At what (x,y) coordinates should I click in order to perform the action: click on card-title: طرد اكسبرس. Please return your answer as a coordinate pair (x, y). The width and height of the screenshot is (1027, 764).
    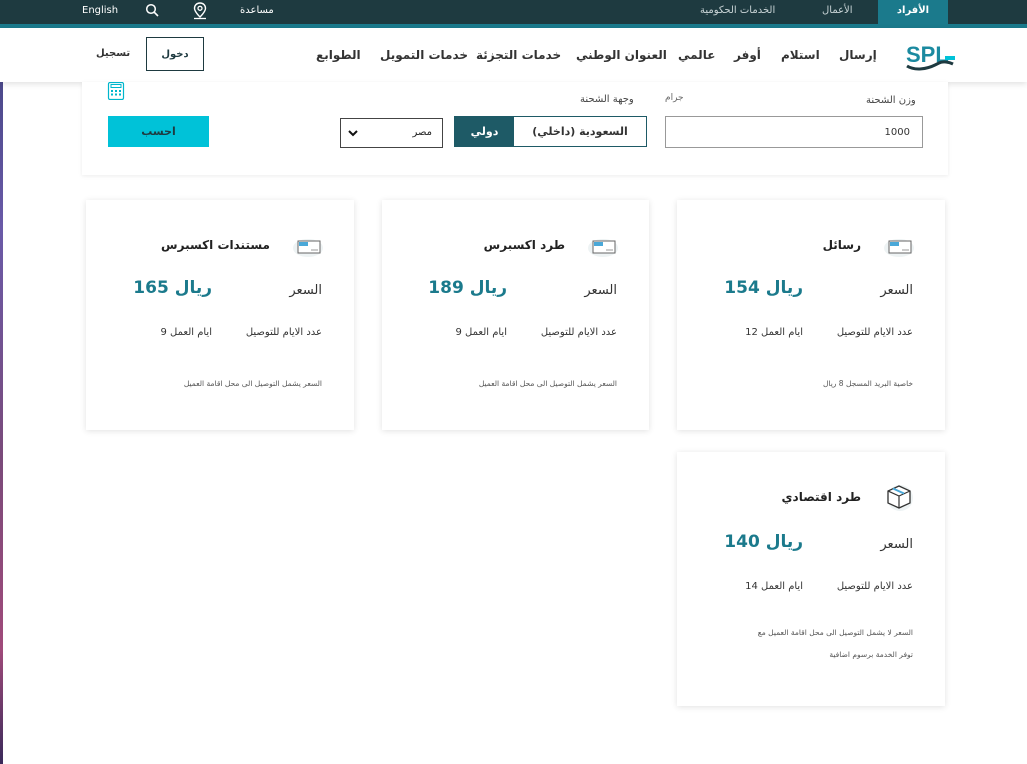
    Looking at the image, I should click on (524, 245).